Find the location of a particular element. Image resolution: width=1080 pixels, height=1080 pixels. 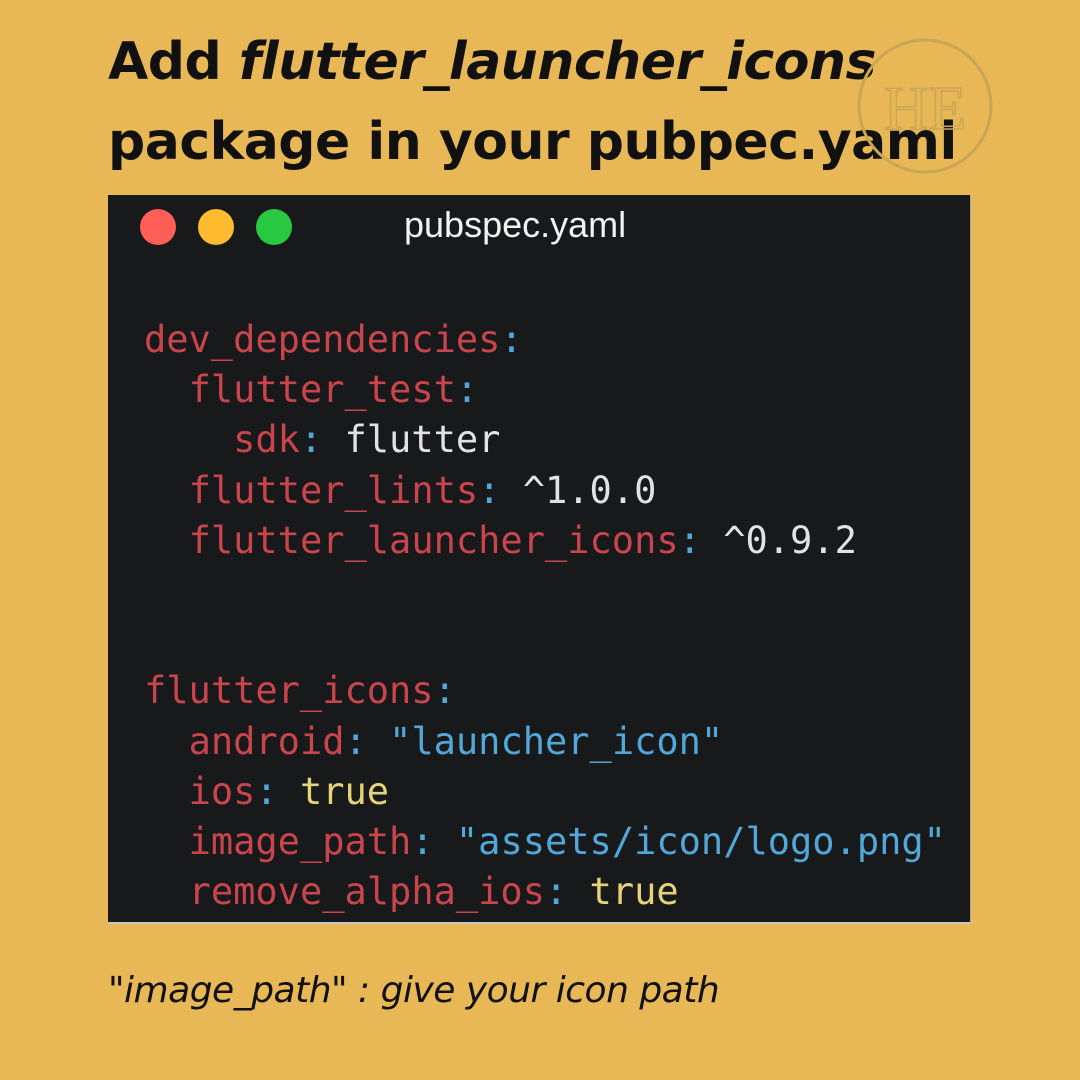

title-prefix: Add is located at coordinates (173, 62).